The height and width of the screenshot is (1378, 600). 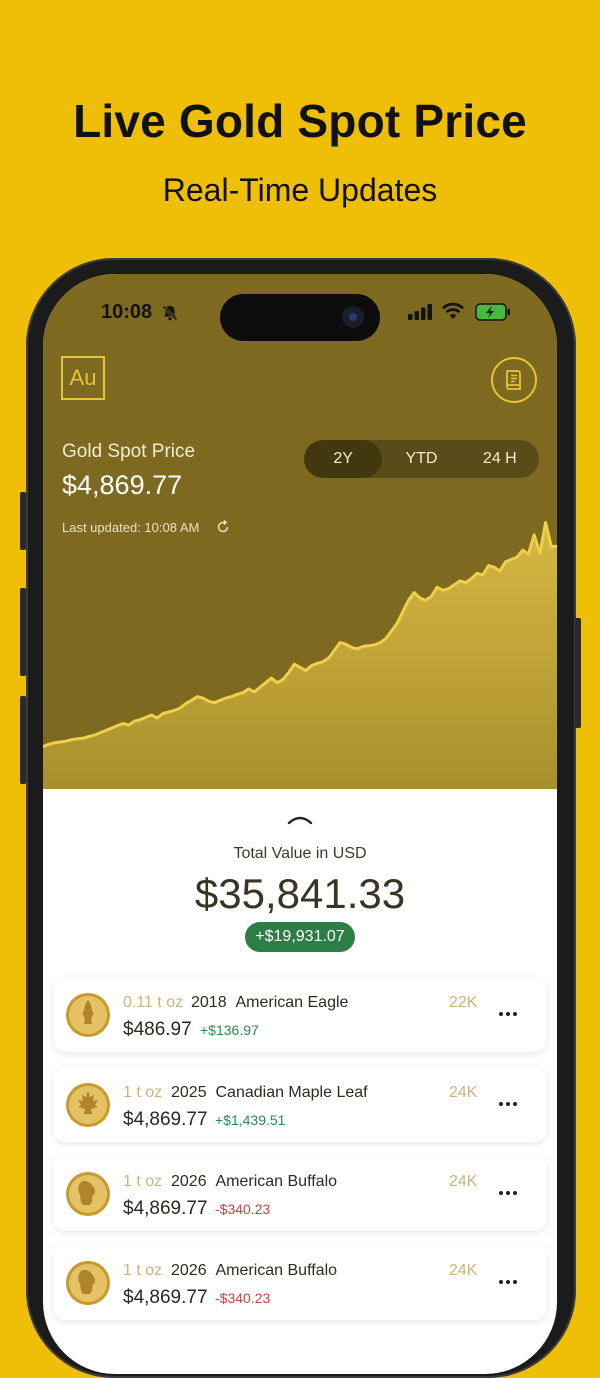 I want to click on app-logo: Au, so click(x=83, y=378).